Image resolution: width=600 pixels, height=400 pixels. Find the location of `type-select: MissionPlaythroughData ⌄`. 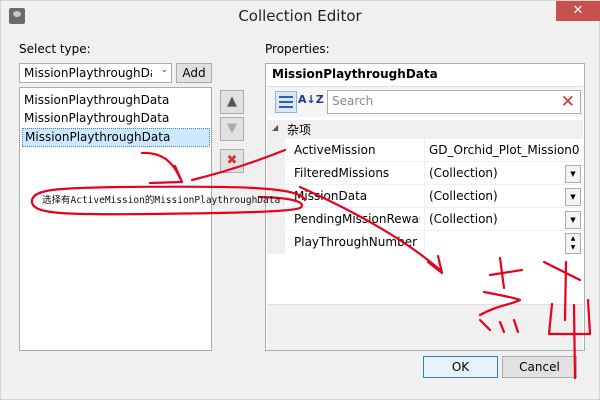

type-select: MissionPlaythroughData ⌄ is located at coordinates (95, 73).